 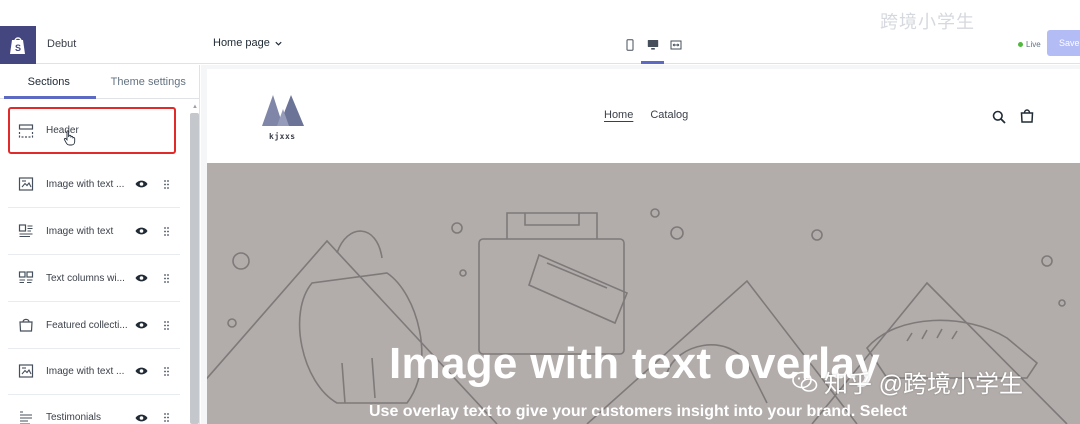 I want to click on live-dot, so click(x=1020, y=44).